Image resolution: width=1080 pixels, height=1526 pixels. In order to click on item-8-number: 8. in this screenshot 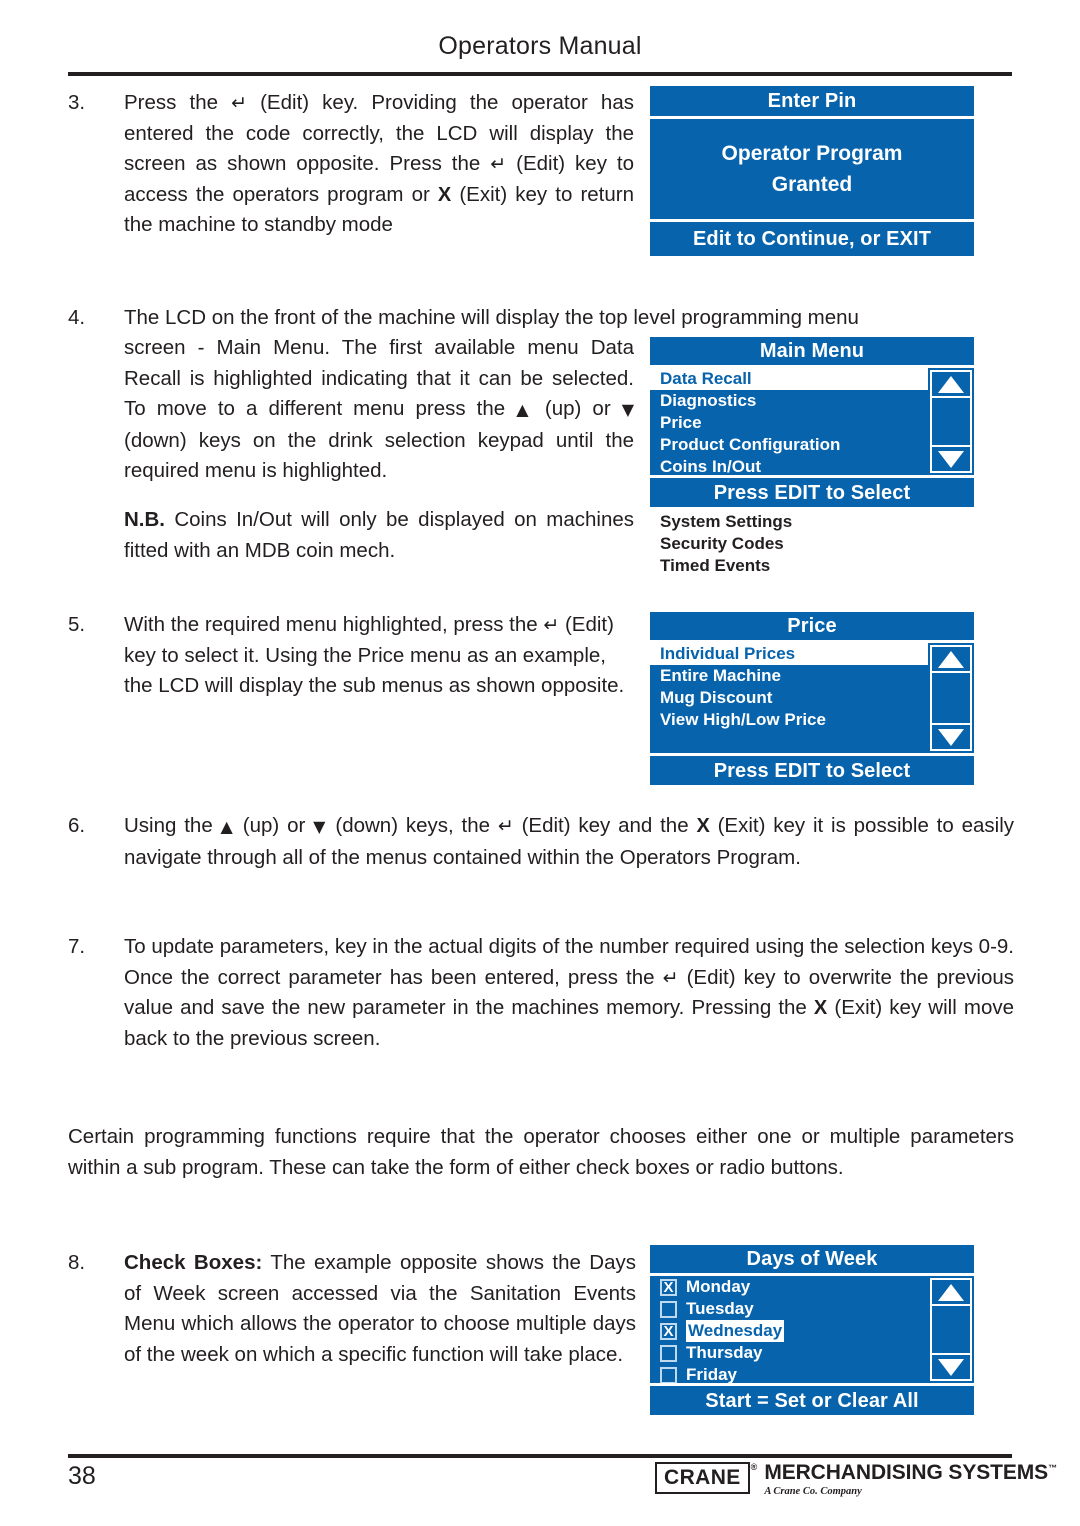, I will do `click(77, 1262)`.